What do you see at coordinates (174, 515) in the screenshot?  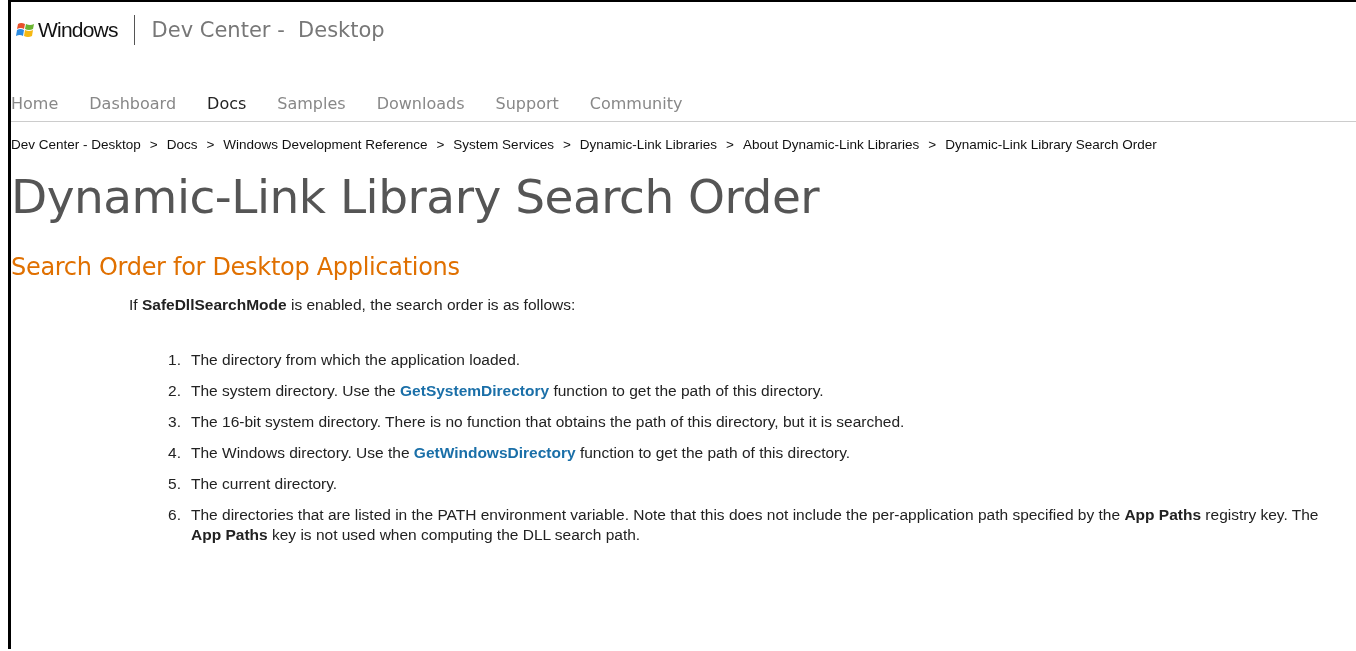 I see `list-number: 6.` at bounding box center [174, 515].